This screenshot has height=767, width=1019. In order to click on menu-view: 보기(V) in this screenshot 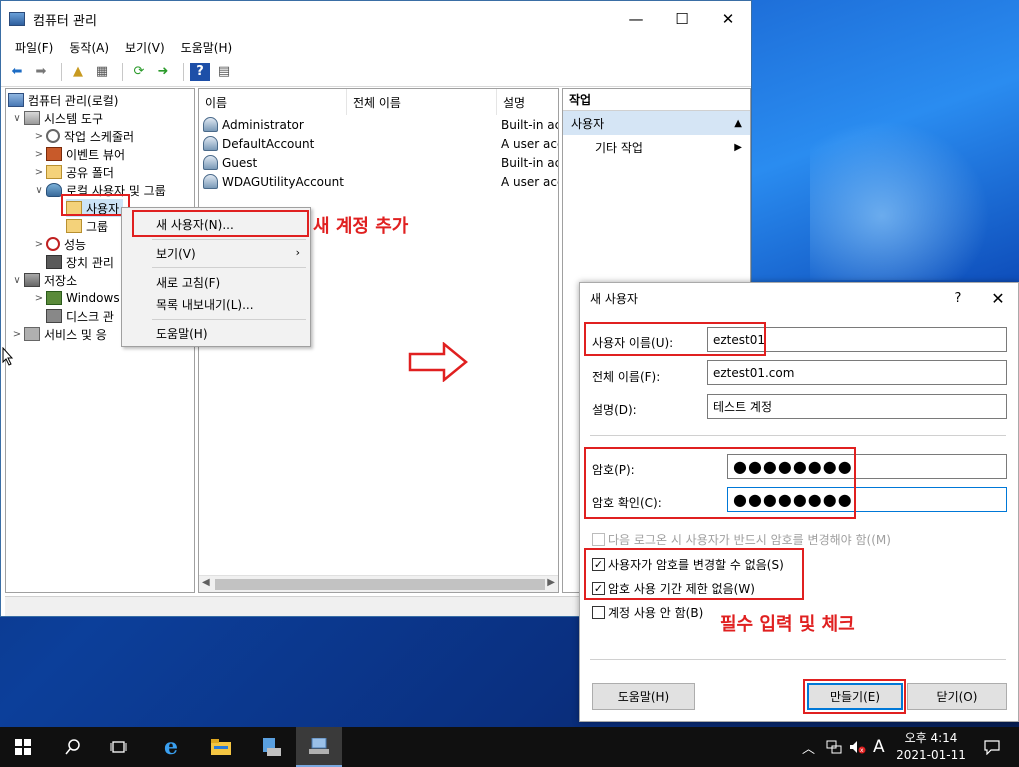, I will do `click(145, 47)`.